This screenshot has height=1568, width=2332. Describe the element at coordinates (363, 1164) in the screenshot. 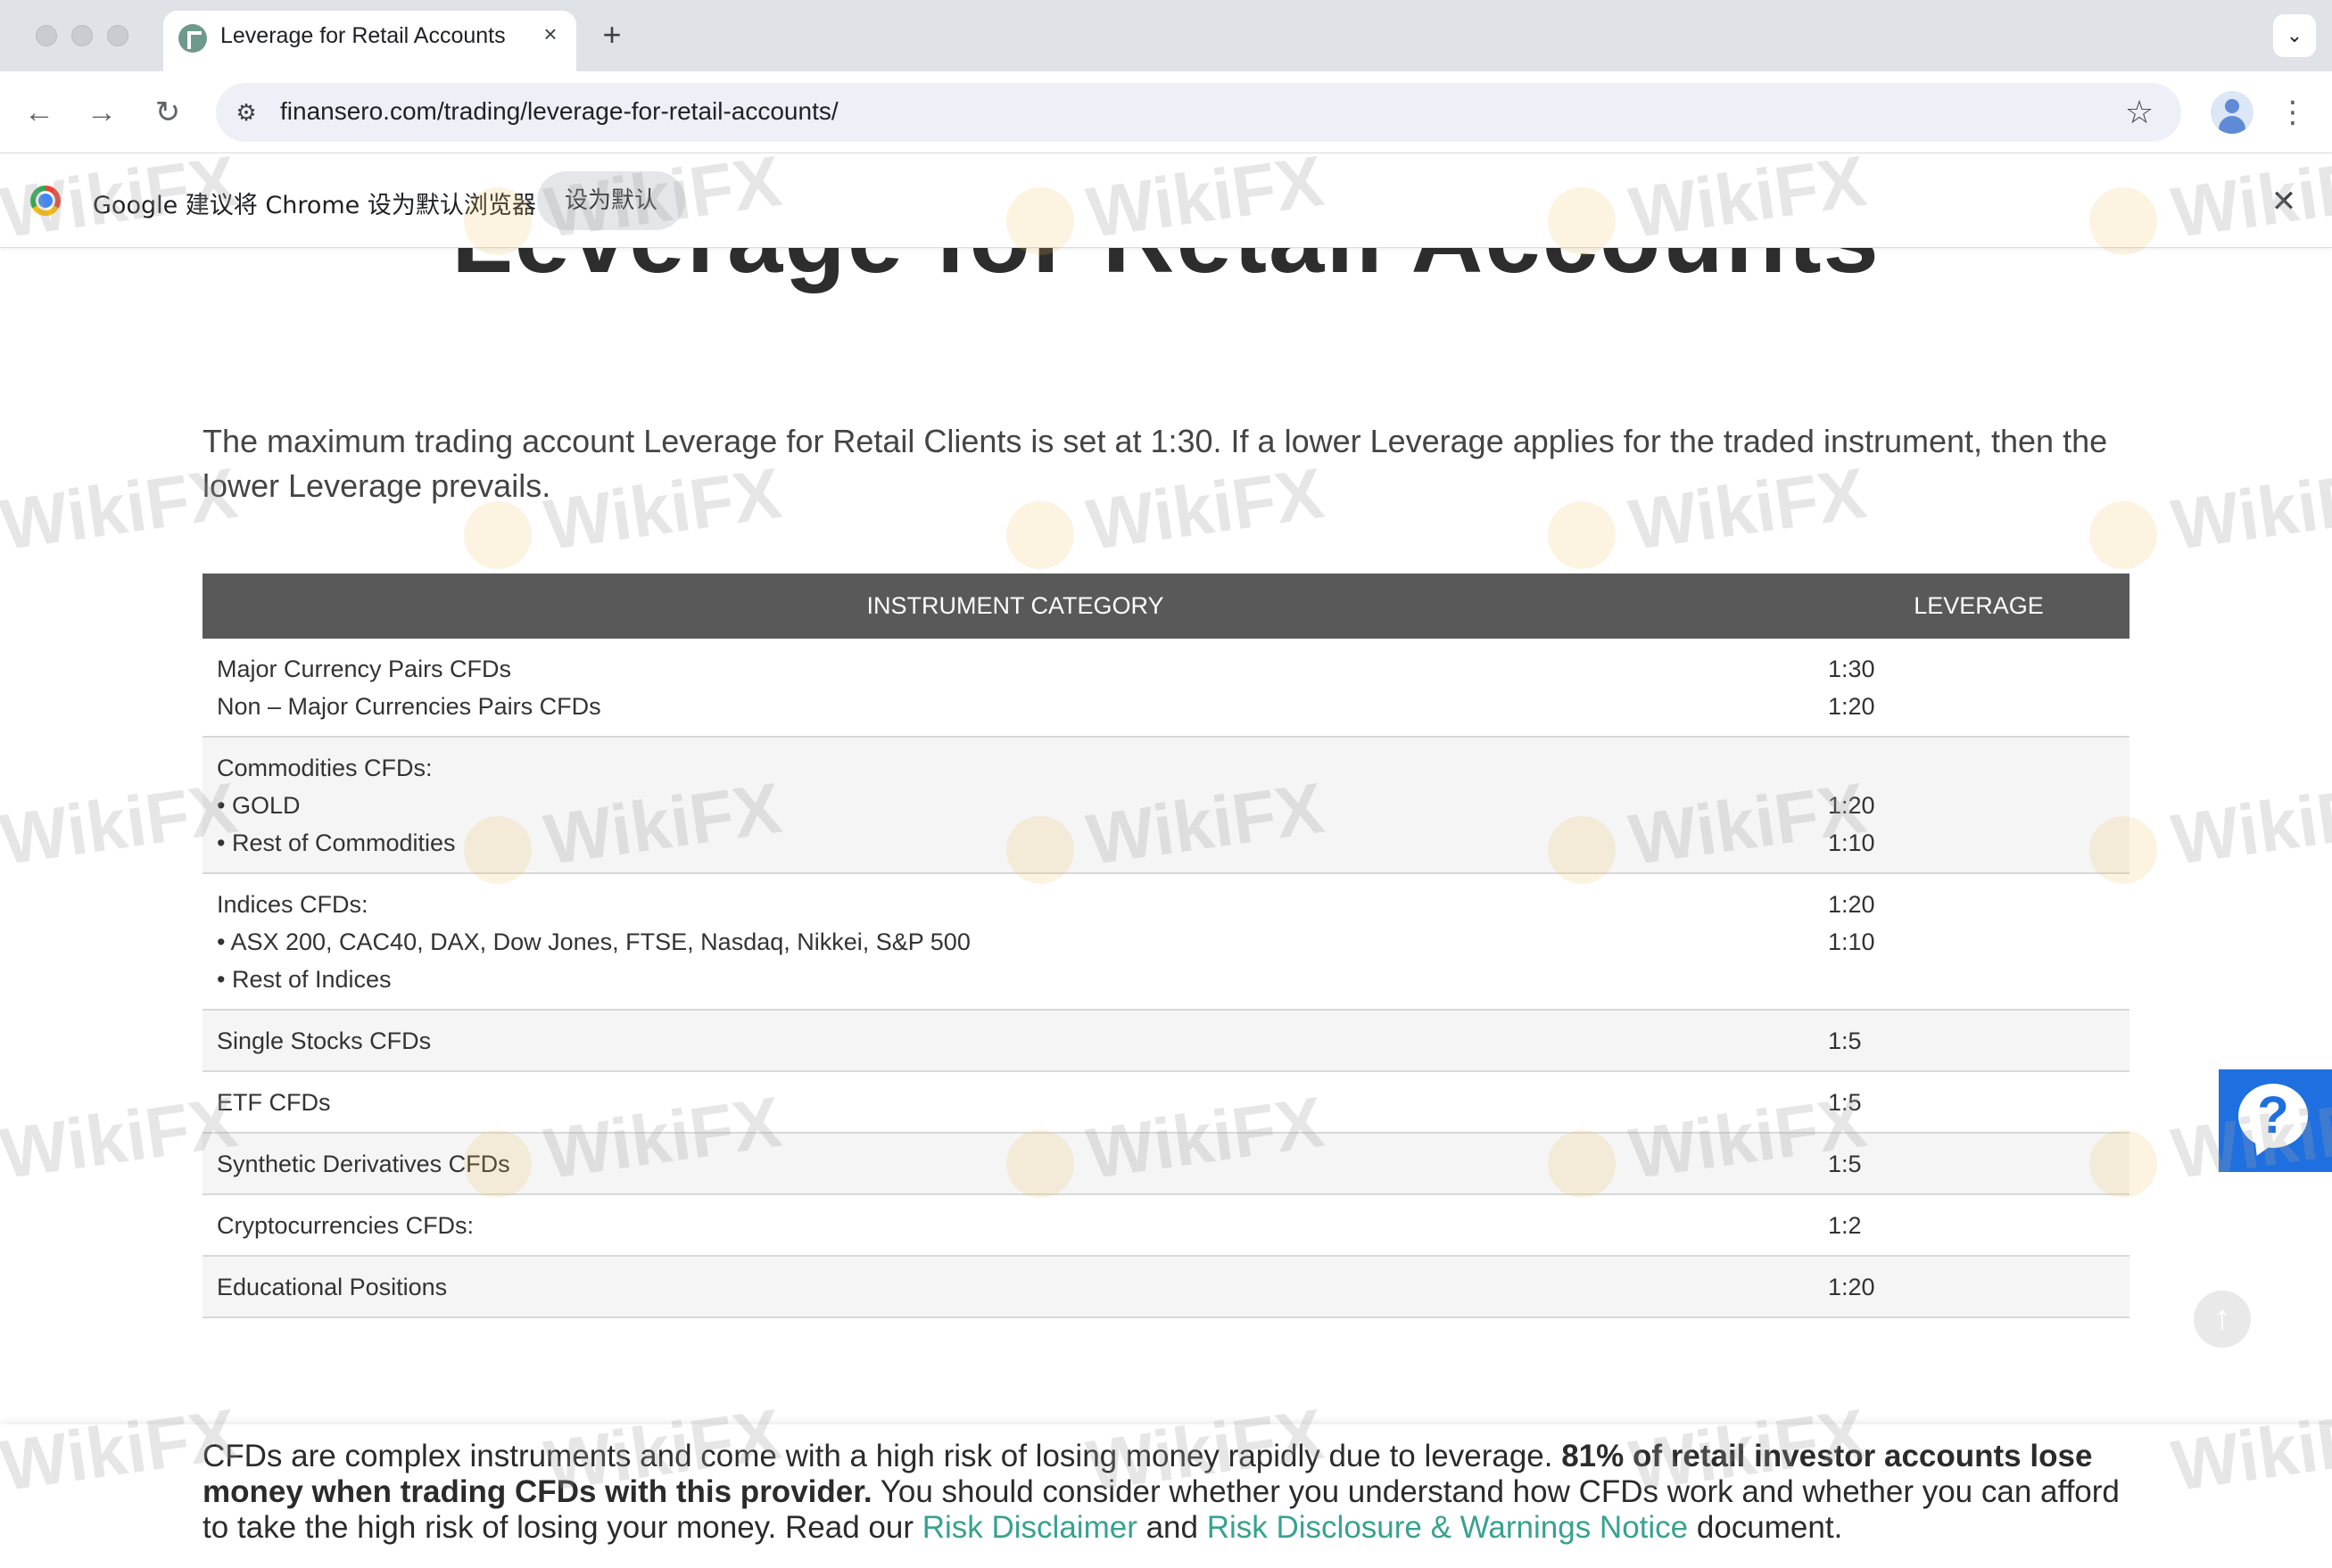

I see `category-line: Synthetic Derivatives CFDs` at that location.